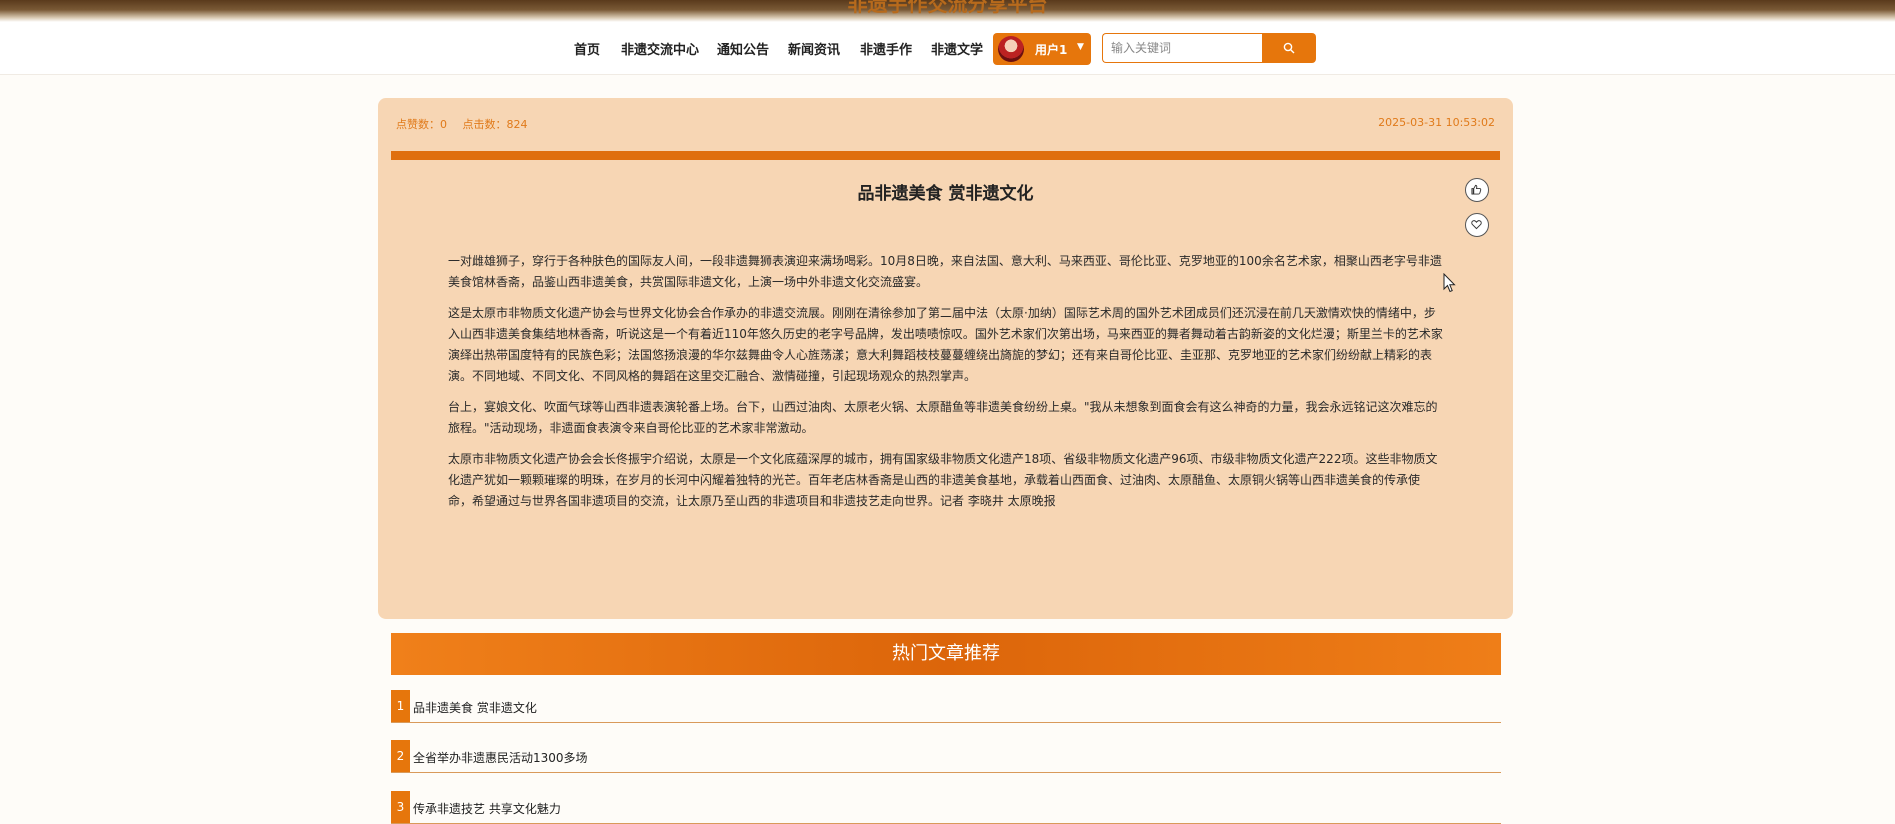 Image resolution: width=1895 pixels, height=824 pixels. Describe the element at coordinates (945, 194) in the screenshot. I see `article-title: 品非遗美食 赏非遗文化` at that location.